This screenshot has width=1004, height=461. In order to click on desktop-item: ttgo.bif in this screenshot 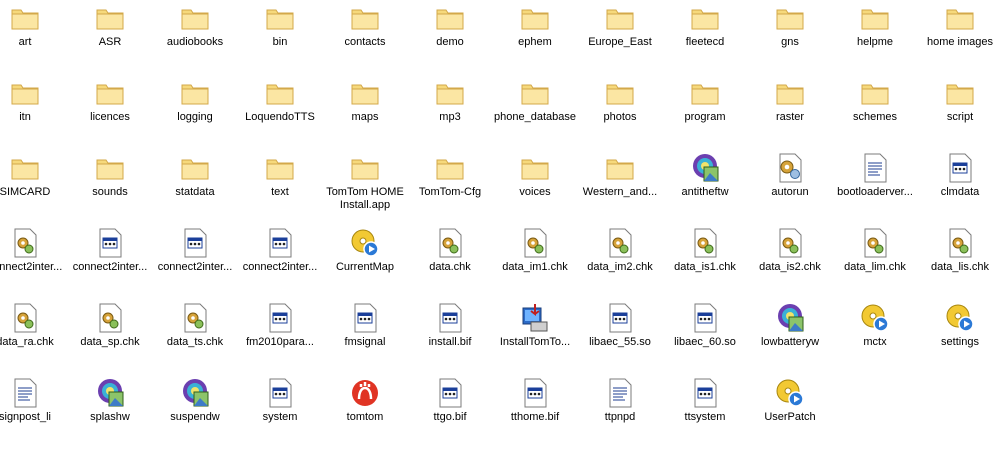, I will do `click(450, 413)`.